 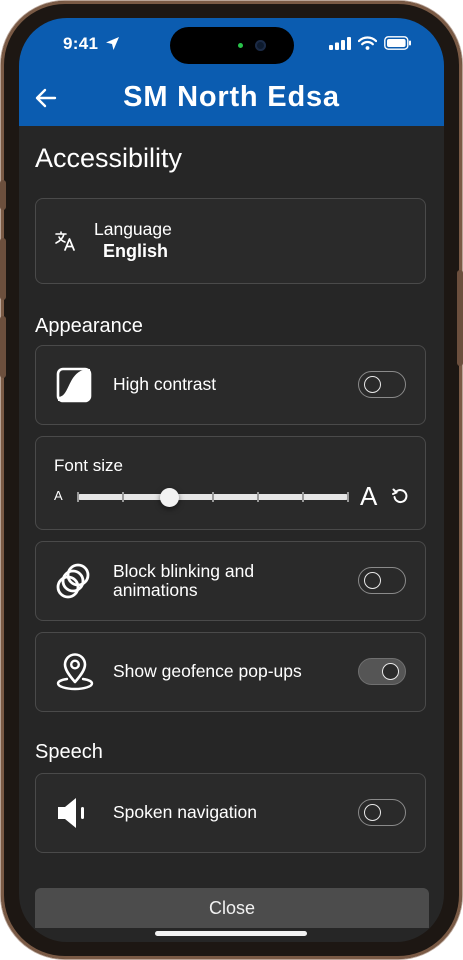 I want to click on slider-thumb, so click(x=169, y=497).